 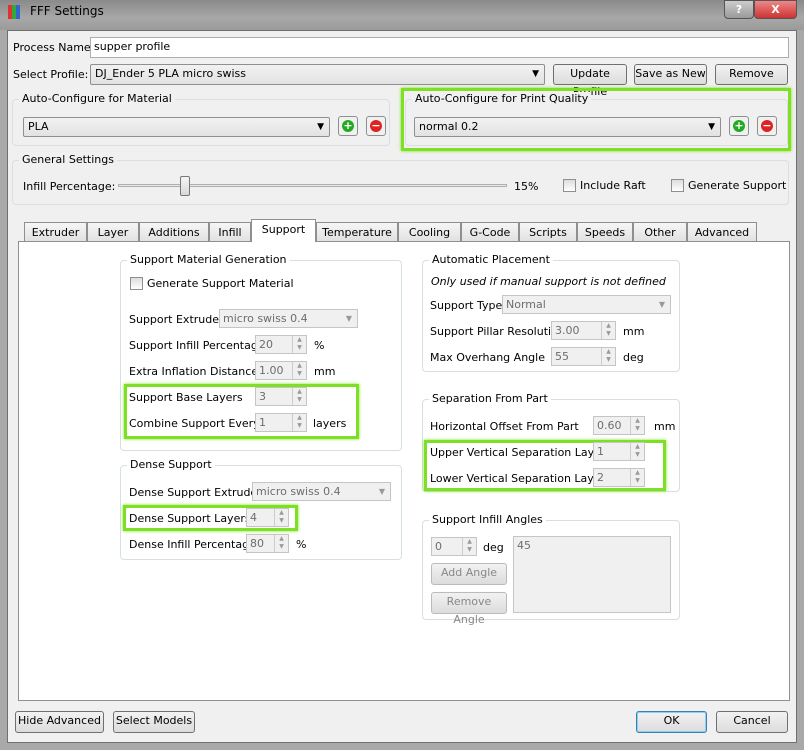 I want to click on angle-list: 45, so click(x=592, y=574).